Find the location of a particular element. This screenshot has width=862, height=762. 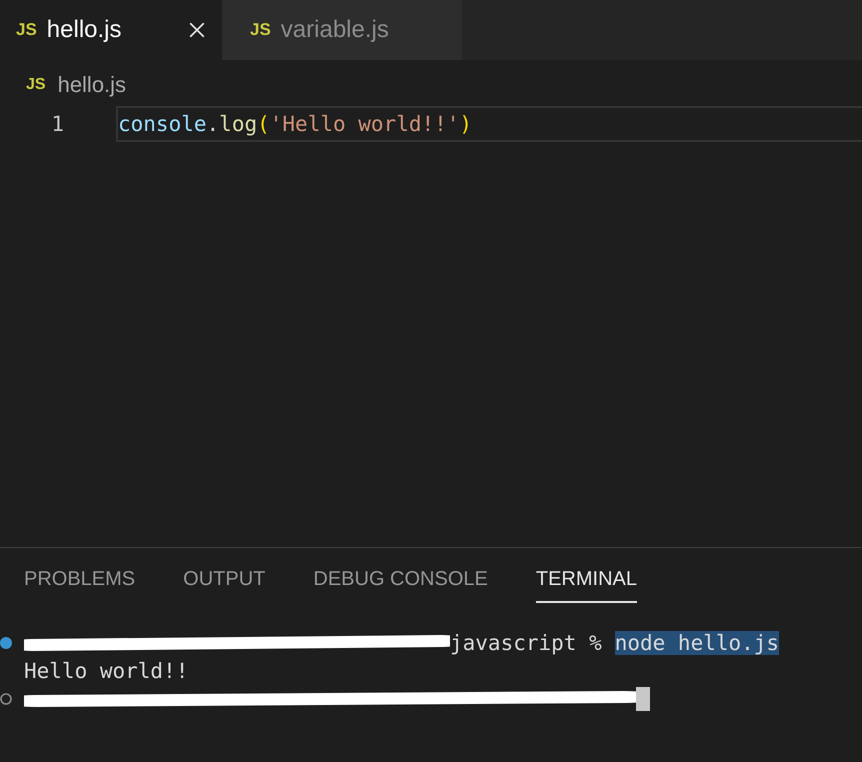

panel-tab: PROBLEMS is located at coordinates (80, 585).